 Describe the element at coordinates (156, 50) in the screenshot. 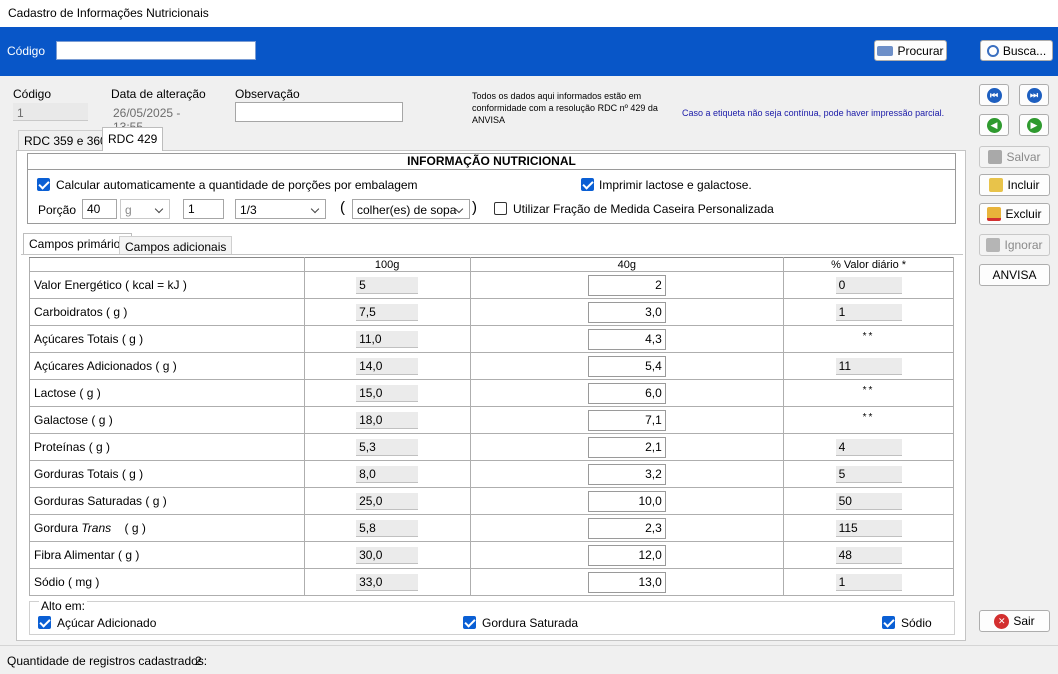

I see `search-code-input` at that location.